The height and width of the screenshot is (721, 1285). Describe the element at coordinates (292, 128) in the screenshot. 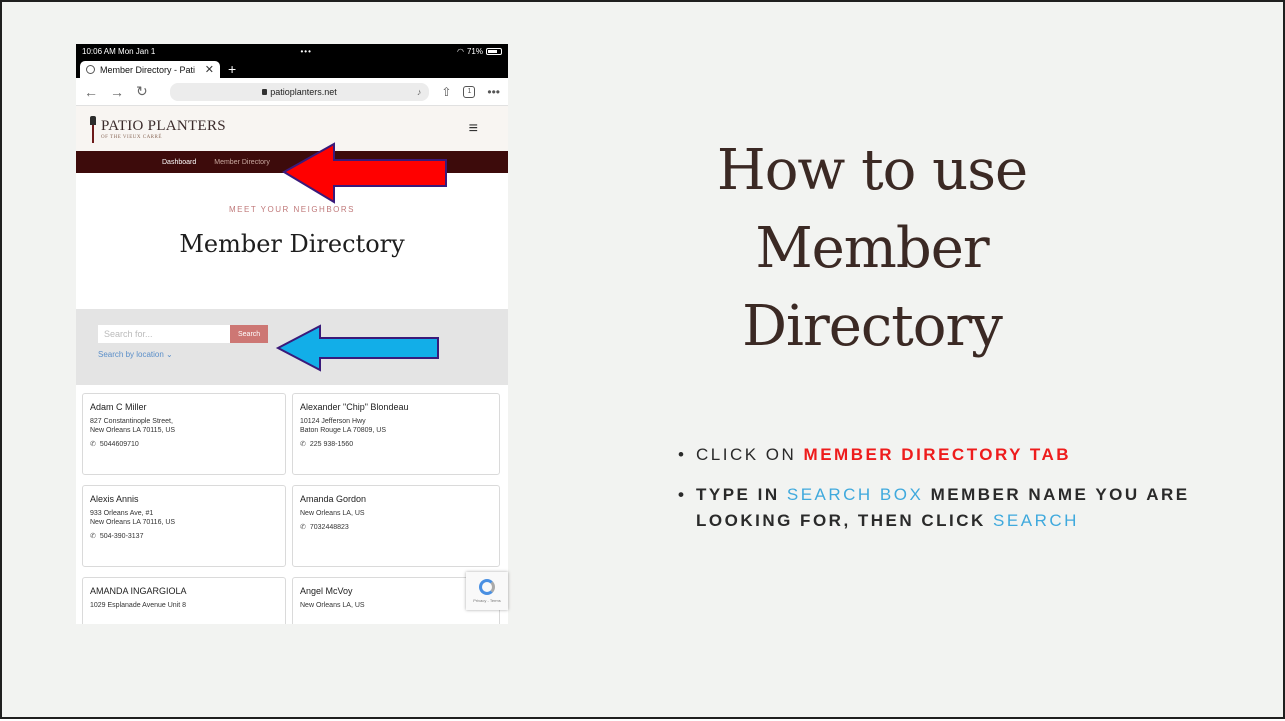

I see `site-header: PATIO PLANTERS OF THE VIEUX CARRÉ ≡` at that location.